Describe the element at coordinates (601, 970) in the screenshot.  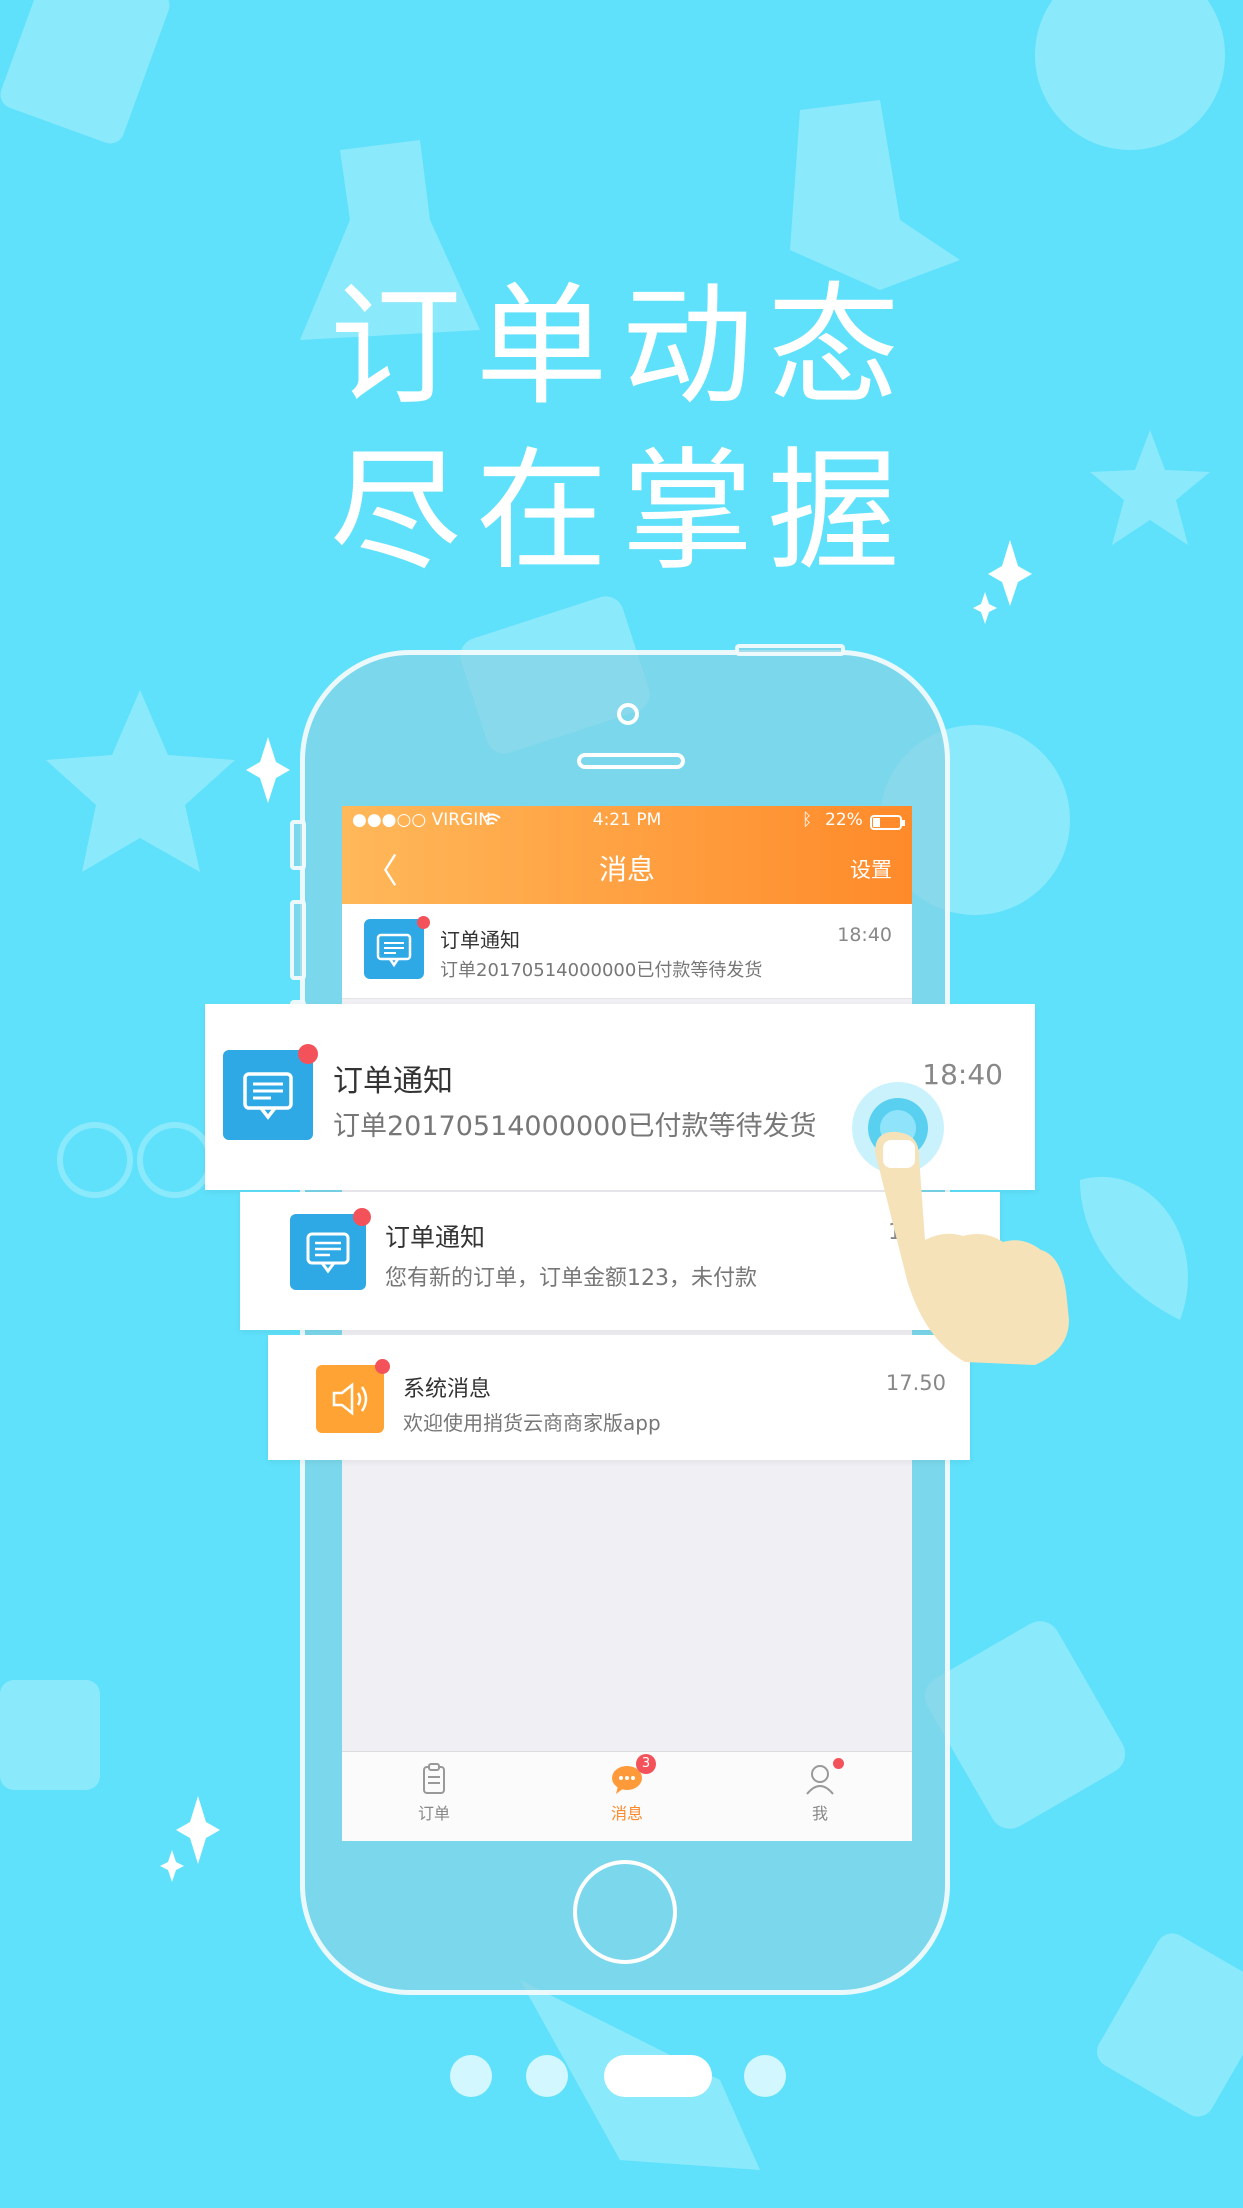
I see `list-item-subtitle: 订单20170514000000已付款等待发货` at that location.